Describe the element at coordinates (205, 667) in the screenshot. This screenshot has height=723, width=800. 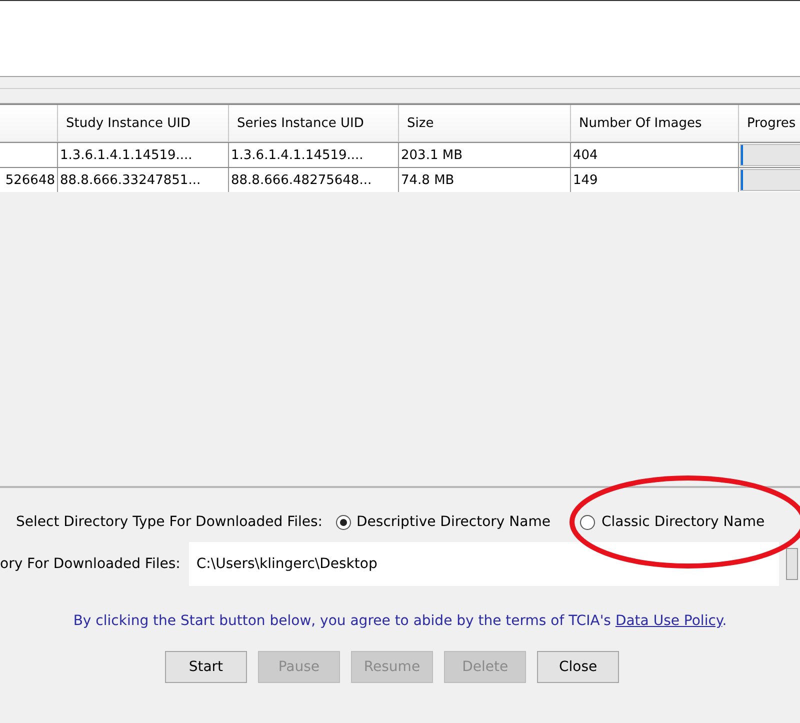
I see `action-button: Start` at that location.